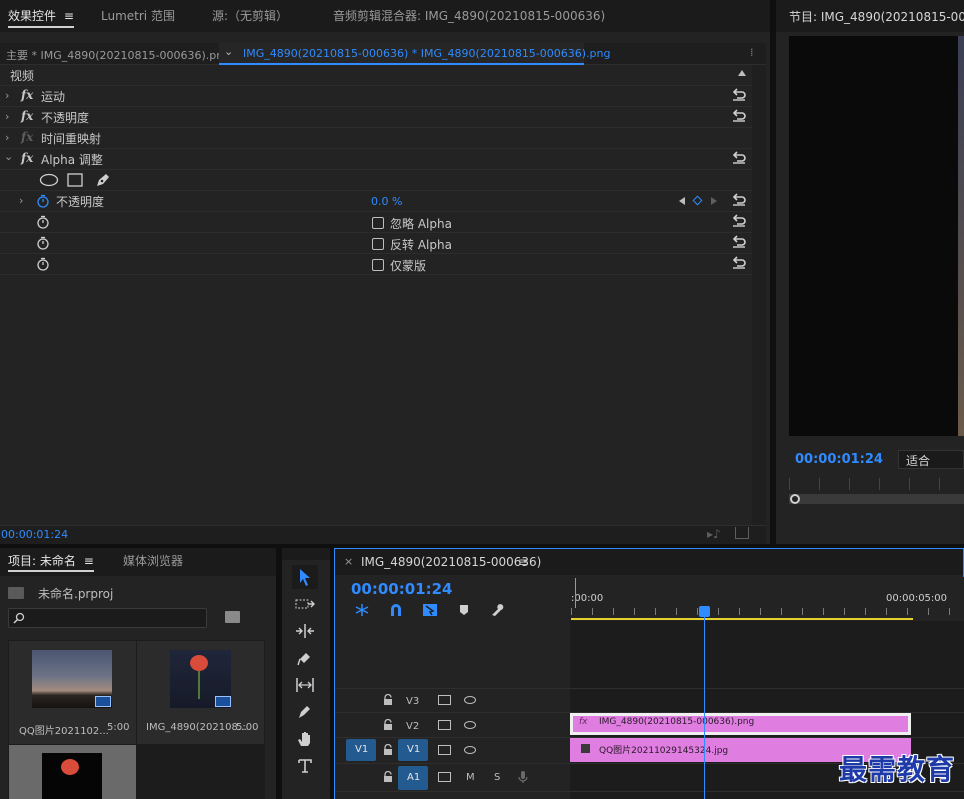 The height and width of the screenshot is (799, 964). I want to click on prev-keyframe-icon, so click(682, 201).